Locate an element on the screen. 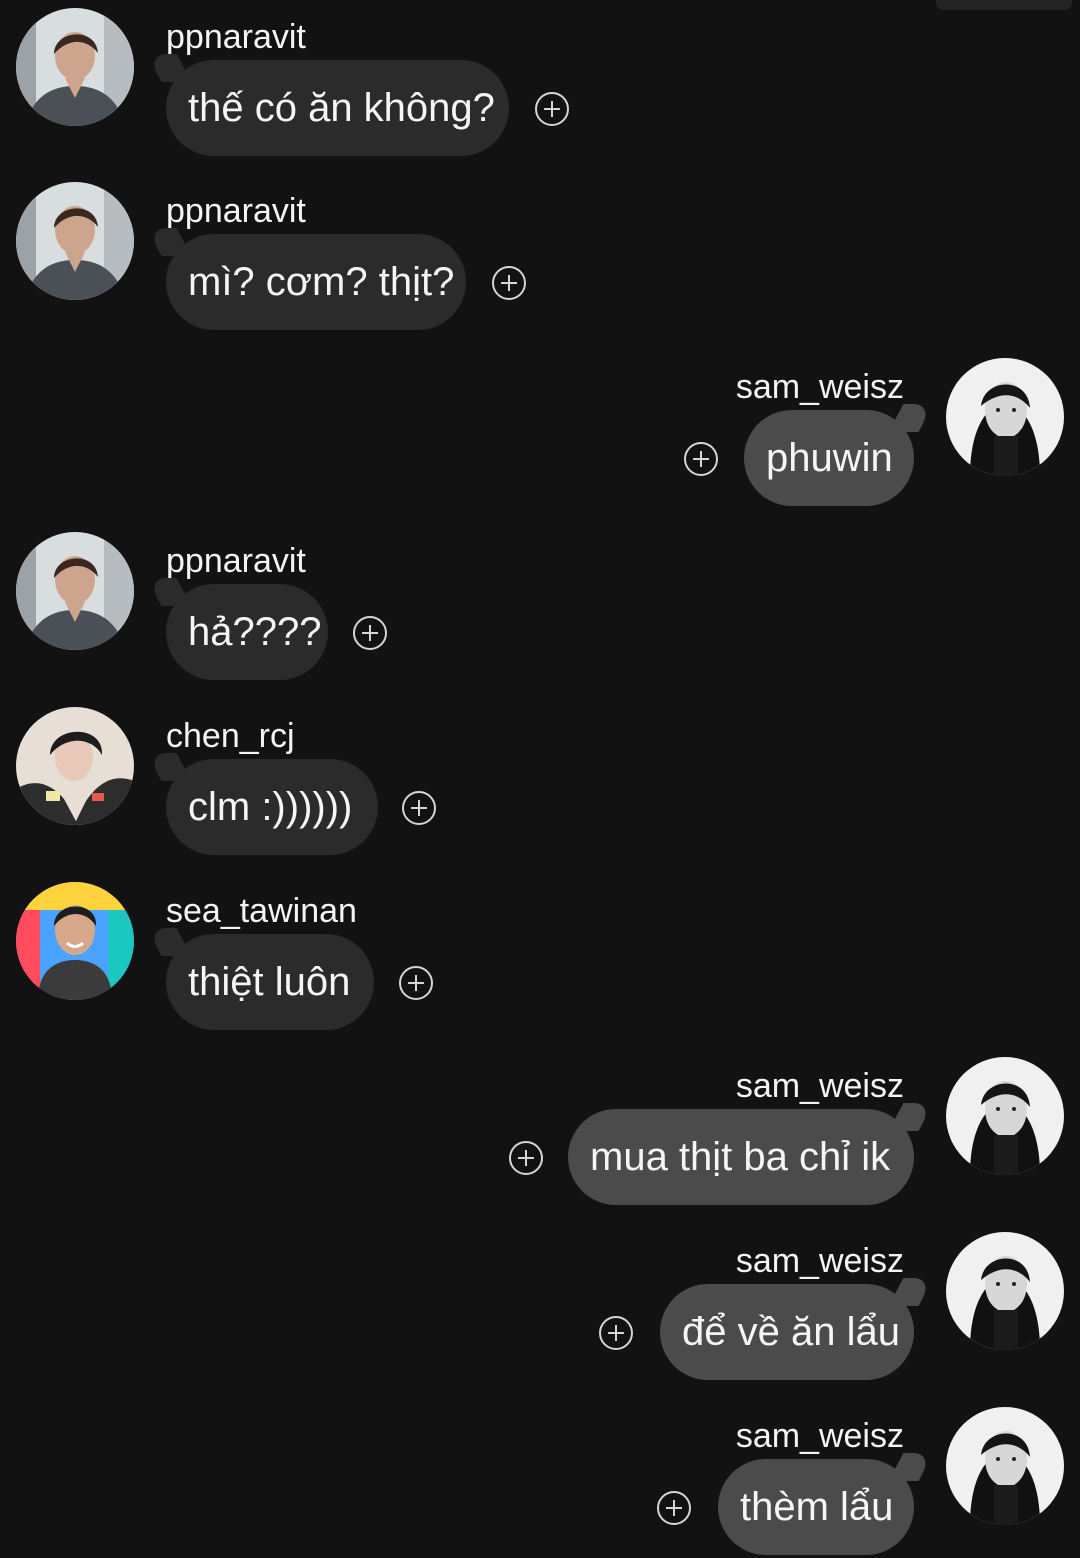  message-row: ppnaravit hả???? is located at coordinates (540, 607).